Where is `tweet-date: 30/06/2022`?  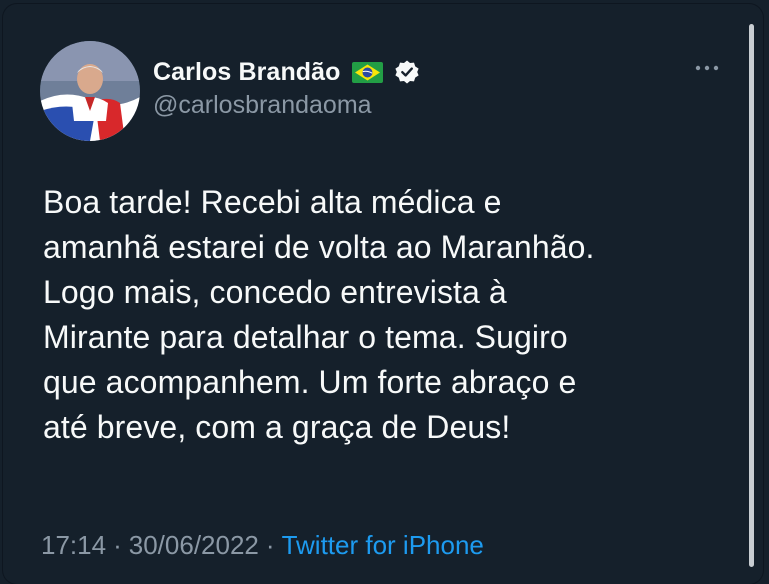 tweet-date: 30/06/2022 is located at coordinates (194, 545).